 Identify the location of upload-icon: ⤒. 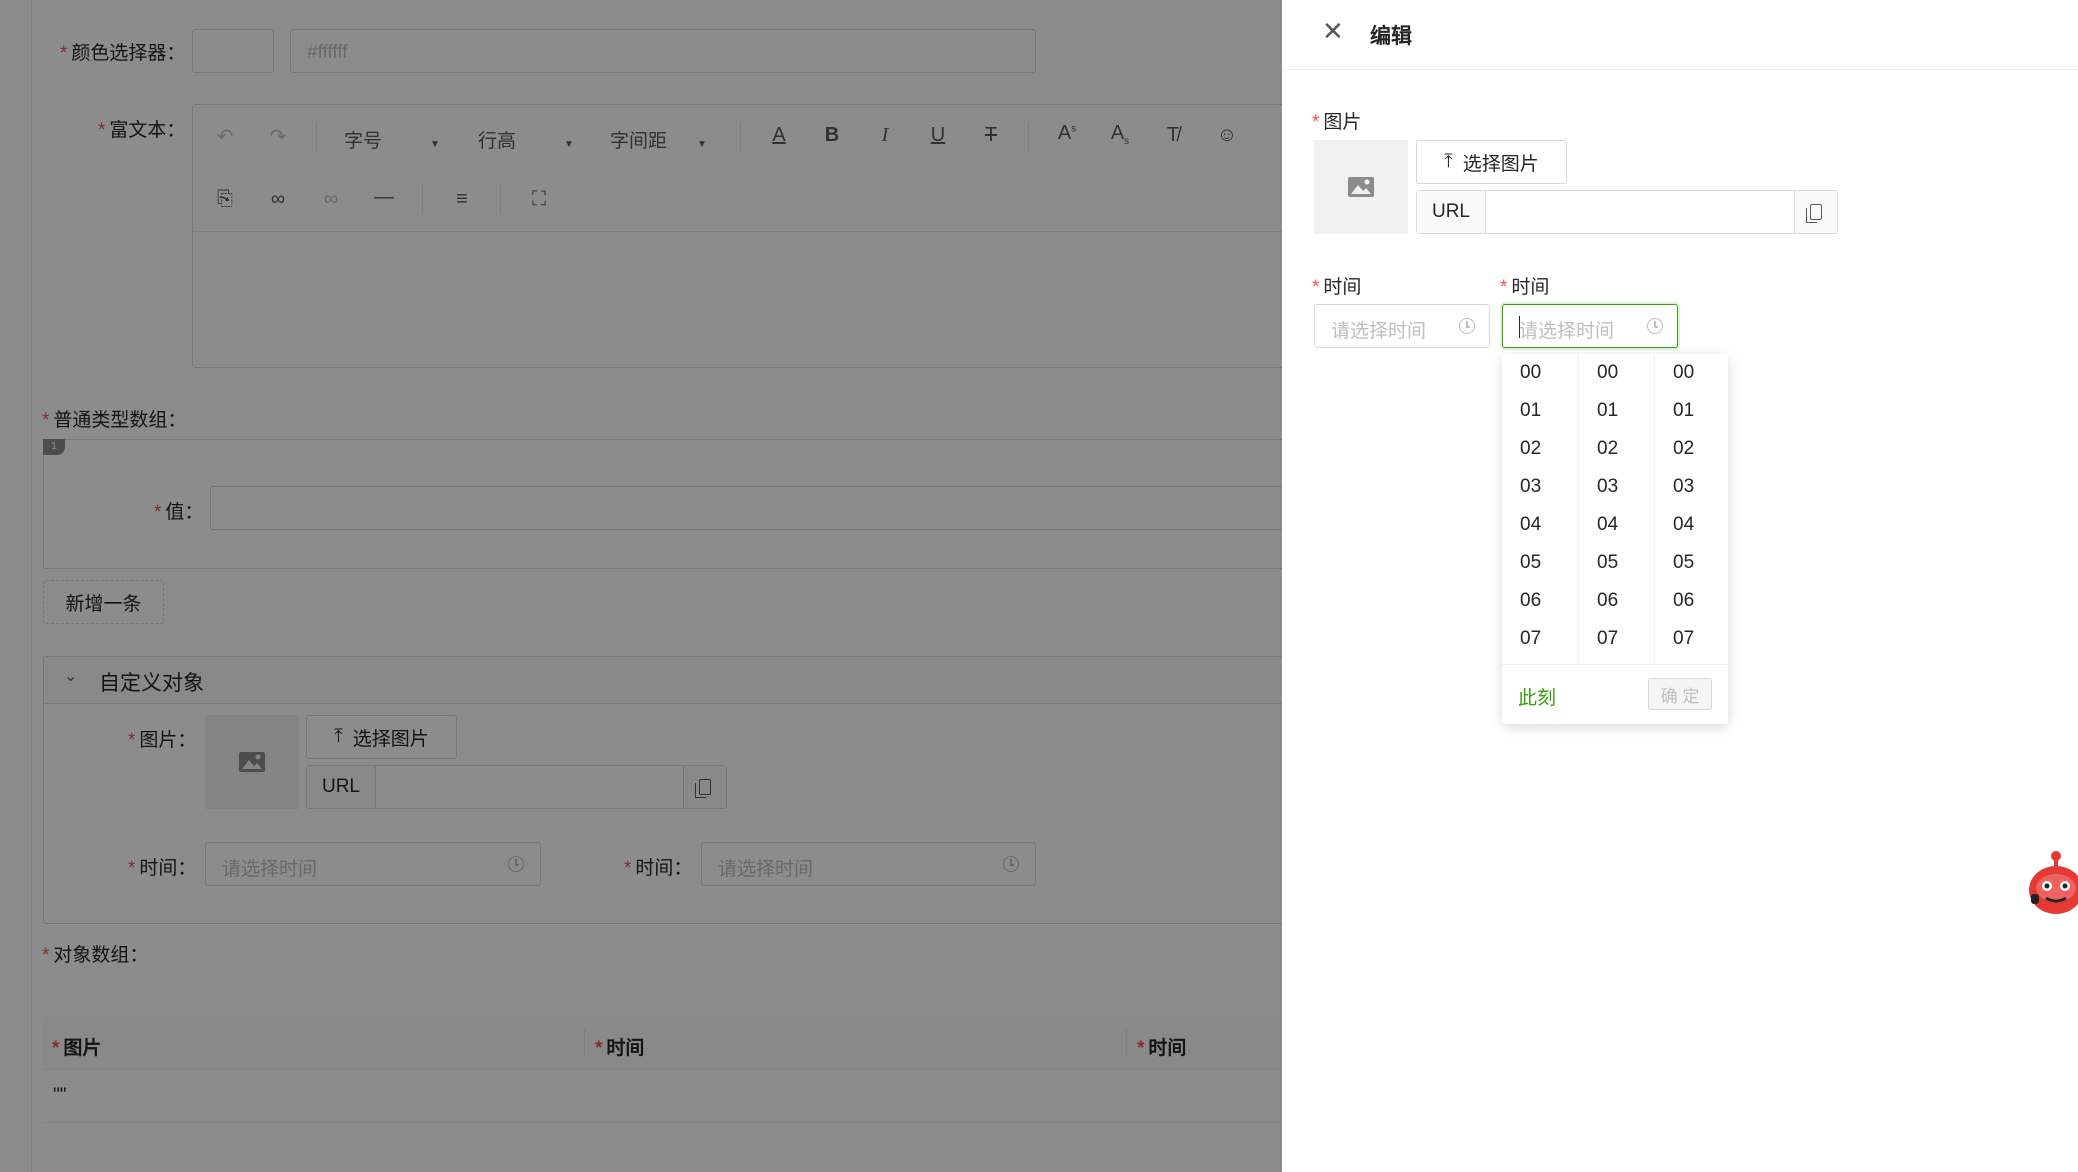
(1448, 161).